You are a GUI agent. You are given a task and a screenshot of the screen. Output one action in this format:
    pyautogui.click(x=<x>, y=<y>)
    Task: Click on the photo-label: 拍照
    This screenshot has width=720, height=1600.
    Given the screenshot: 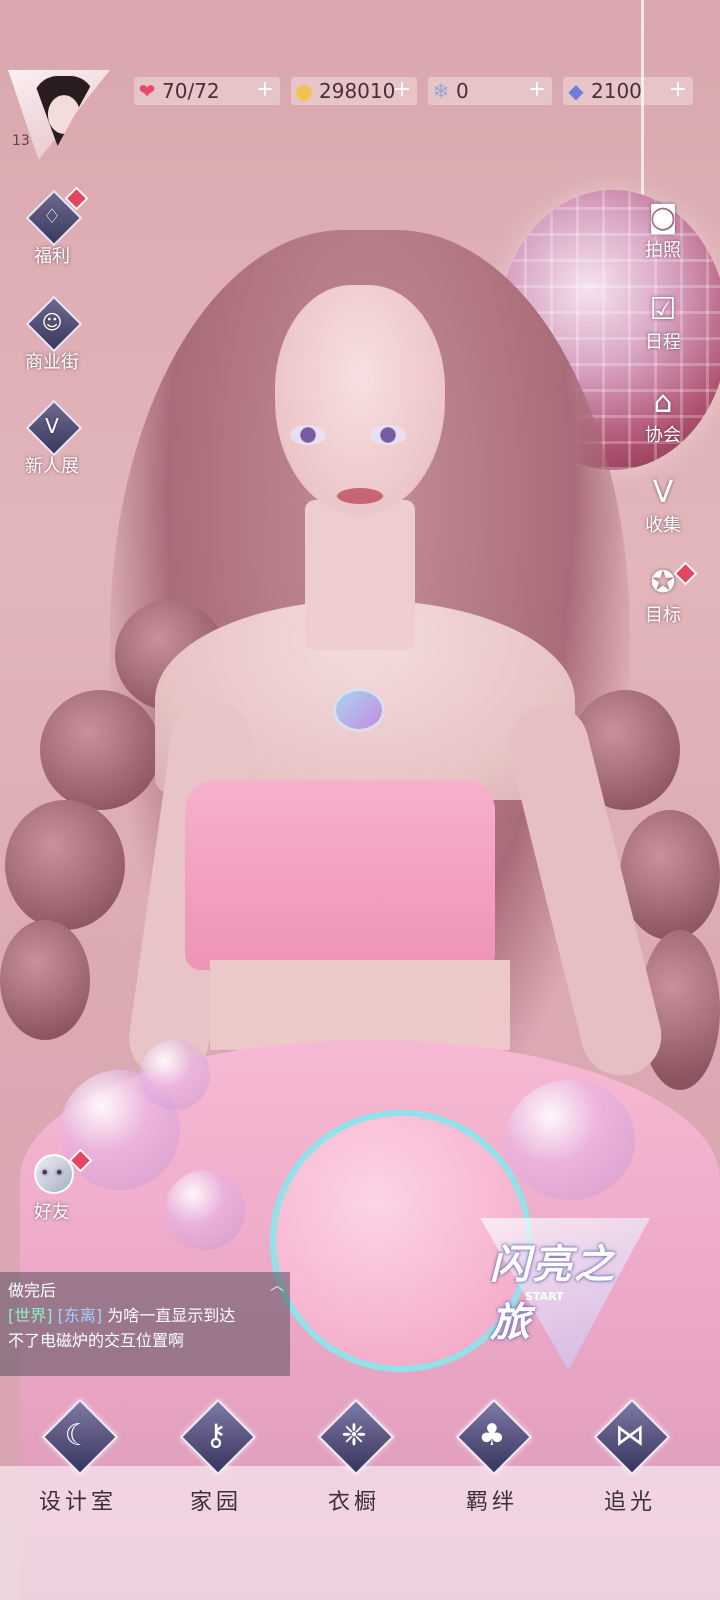 What is the action you would take?
    pyautogui.click(x=663, y=250)
    